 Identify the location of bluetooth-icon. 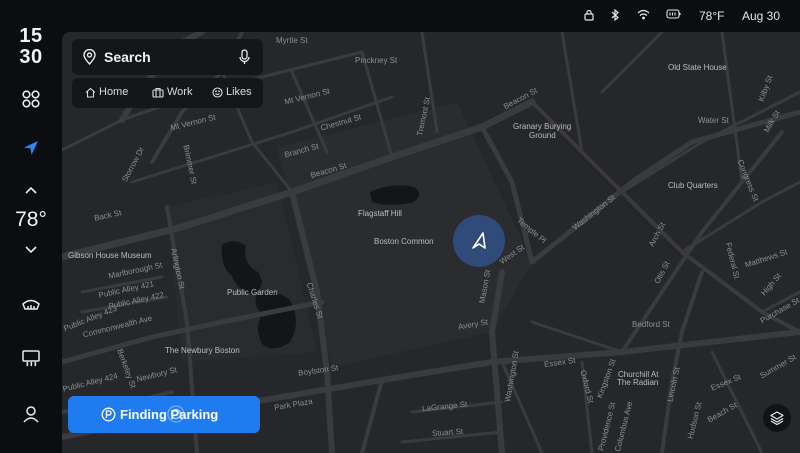
(615, 15).